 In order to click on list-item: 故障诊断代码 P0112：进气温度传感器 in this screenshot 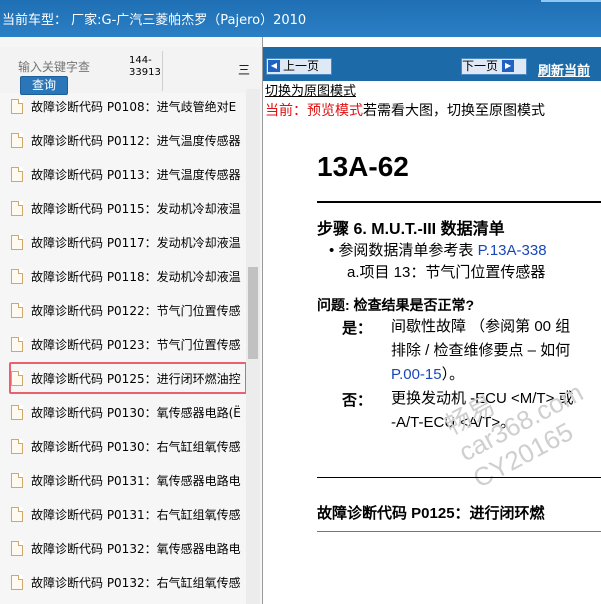, I will do `click(123, 140)`.